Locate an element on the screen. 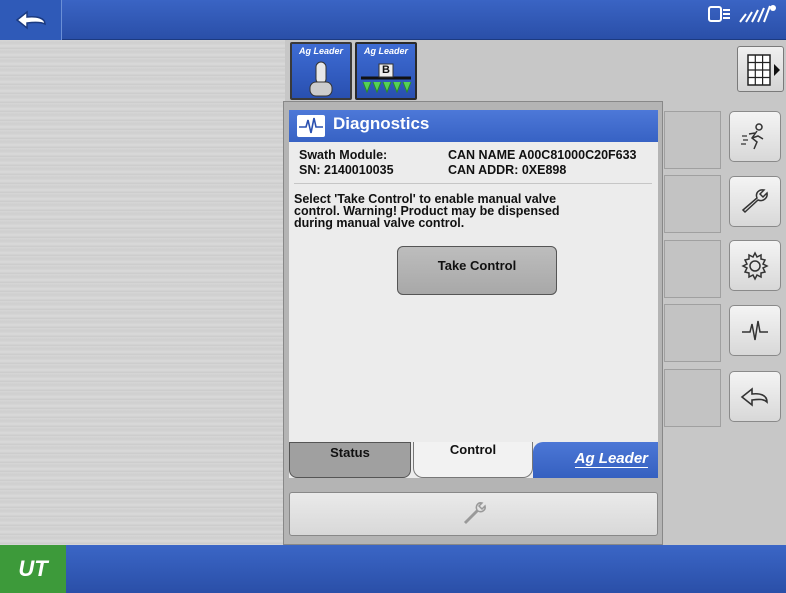 Image resolution: width=786 pixels, height=593 pixels. ut-button: UT is located at coordinates (33, 569).